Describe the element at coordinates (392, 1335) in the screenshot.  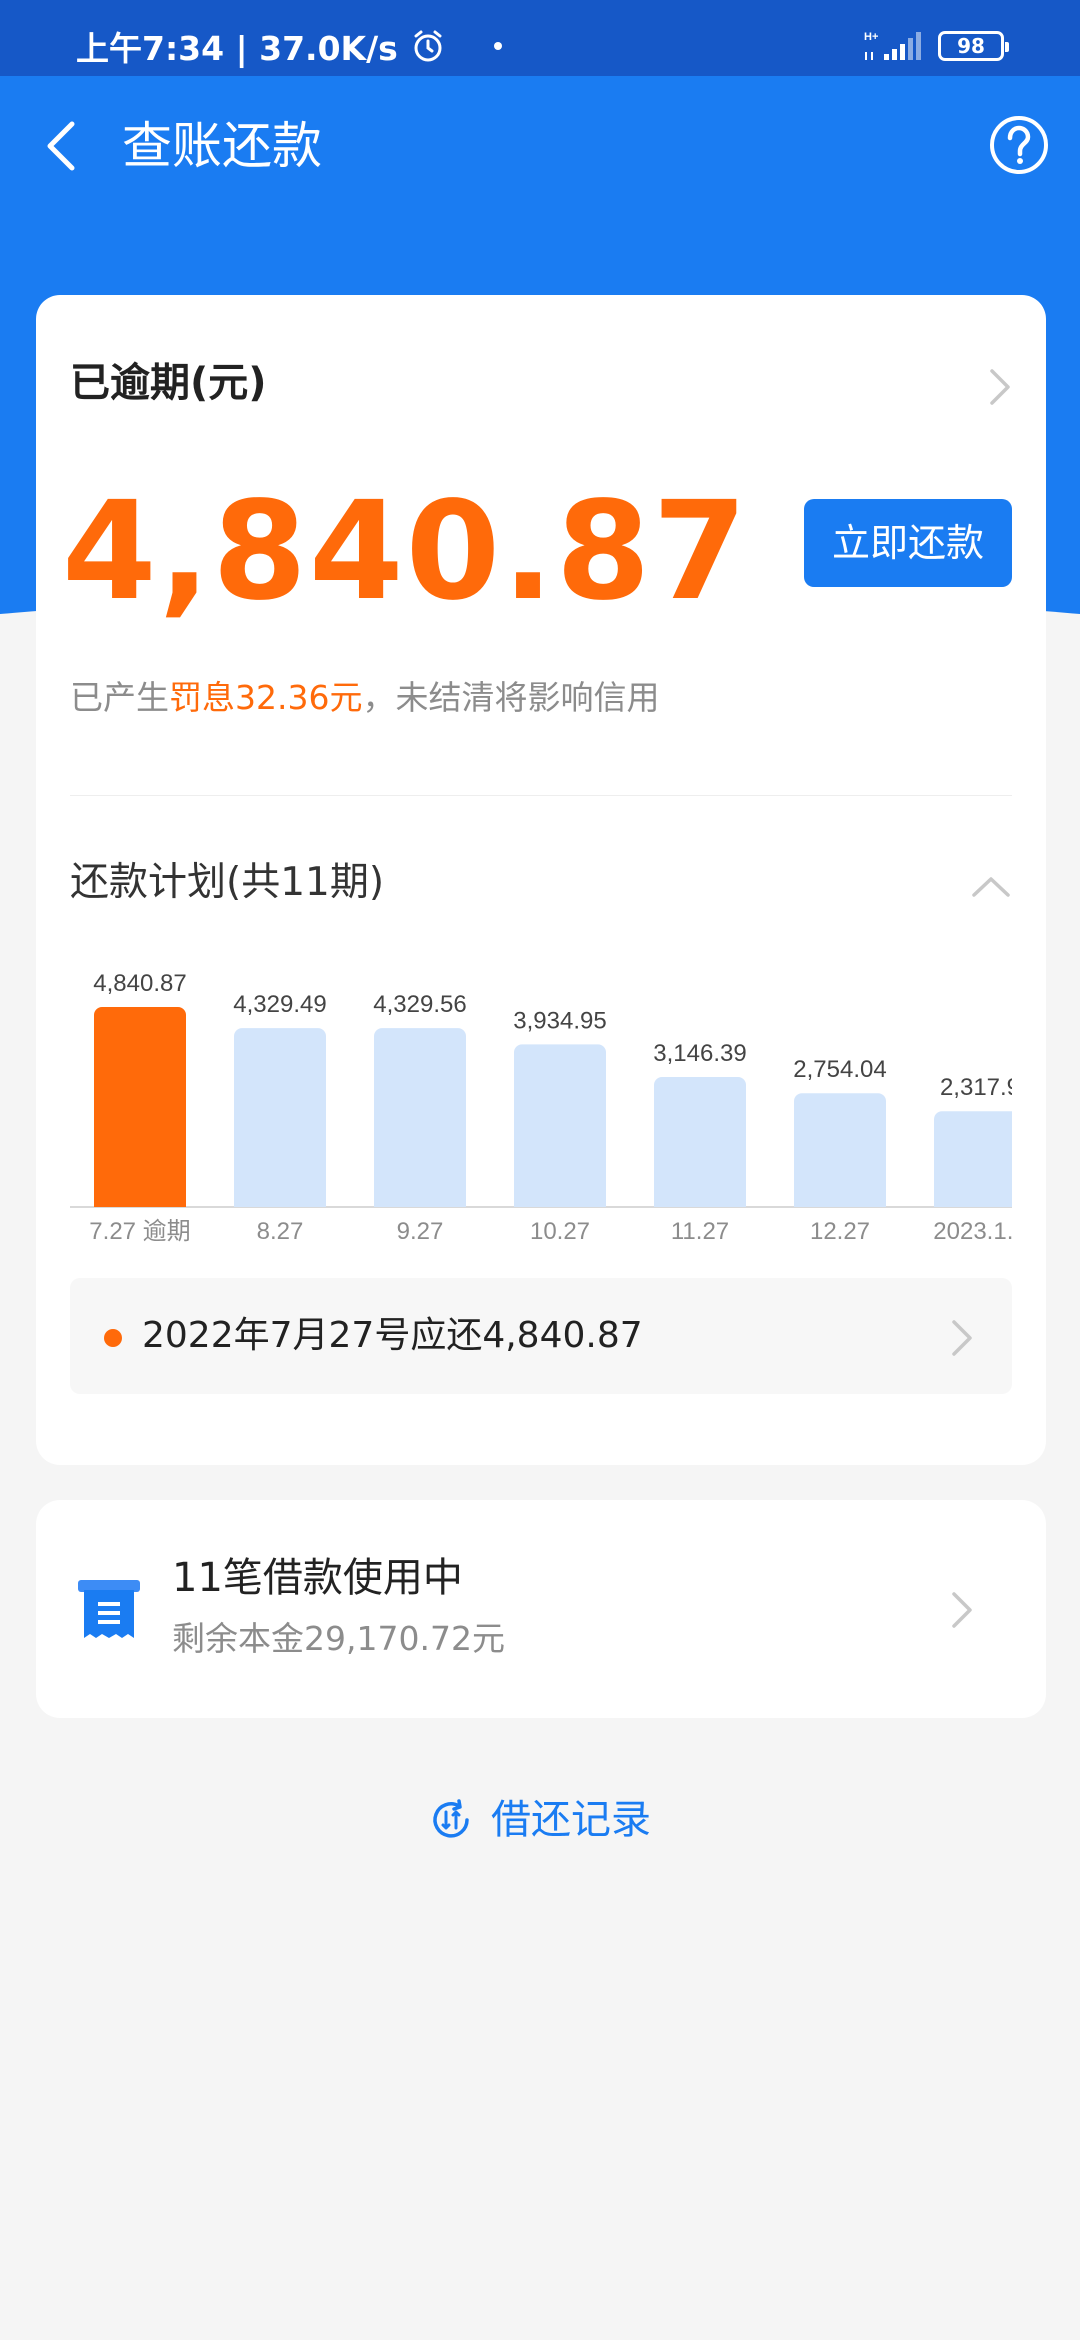
I see `due-text: 2022年7月27号应还4,840.87` at that location.